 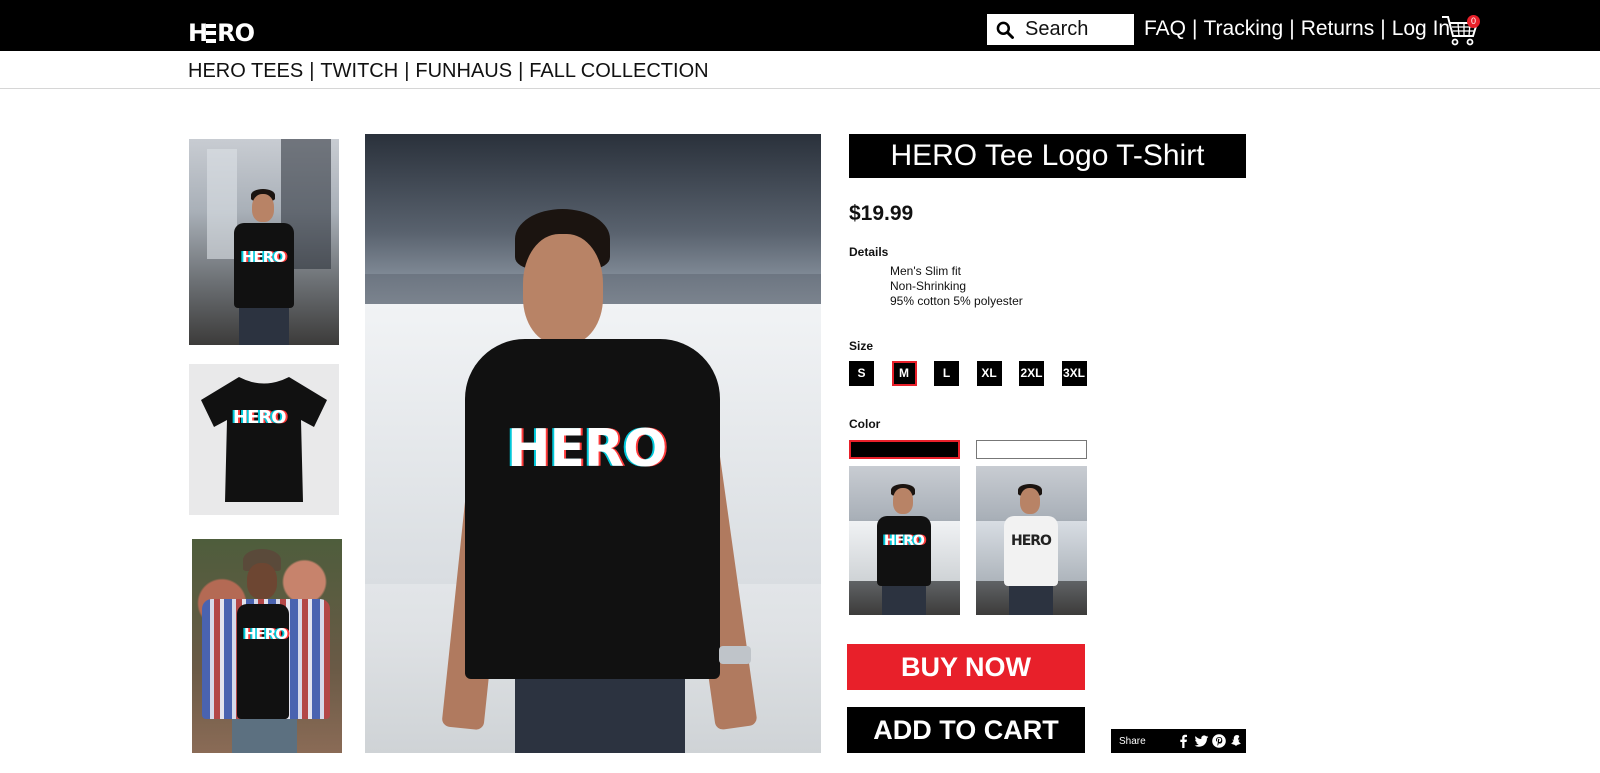 I want to click on faq-link: FAQ, so click(x=1165, y=29).